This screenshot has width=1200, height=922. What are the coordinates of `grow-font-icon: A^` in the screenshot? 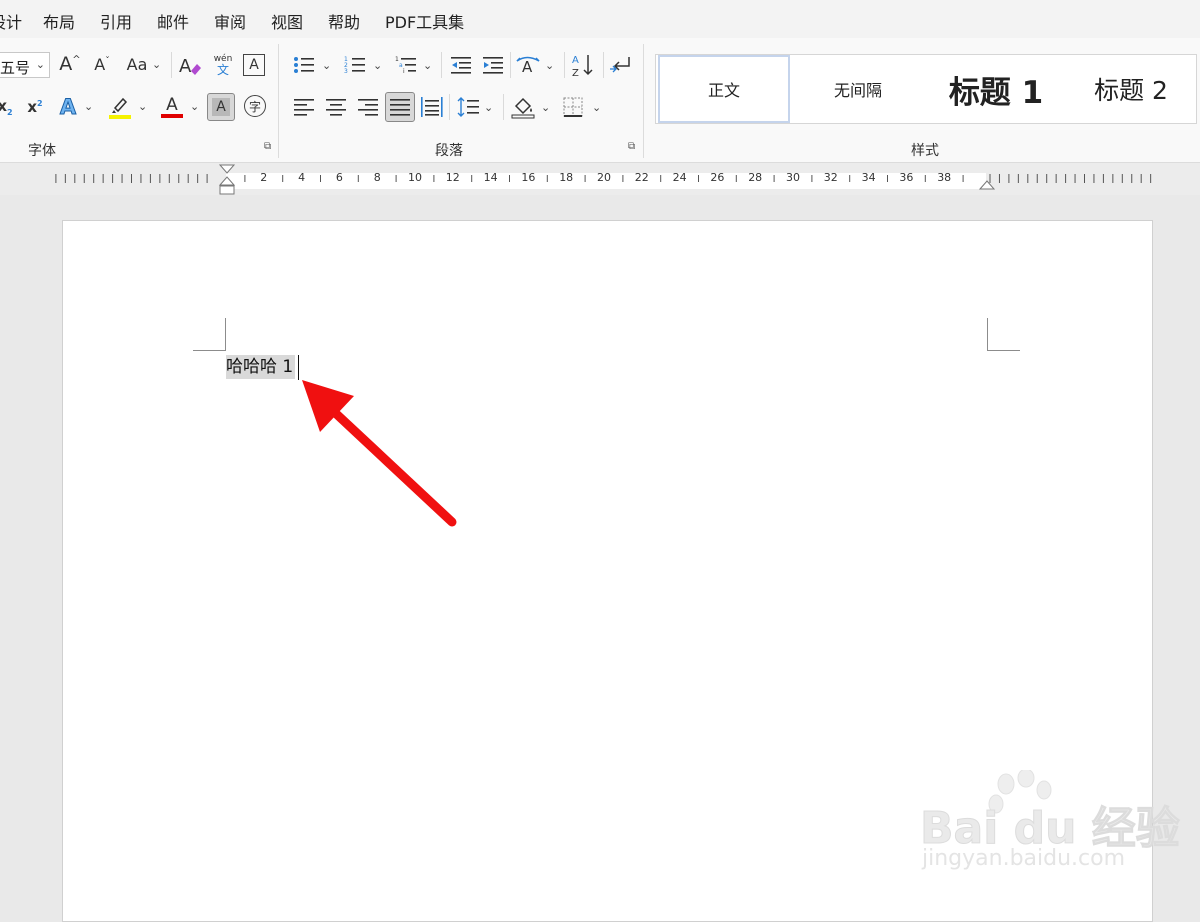 It's located at (70, 64).